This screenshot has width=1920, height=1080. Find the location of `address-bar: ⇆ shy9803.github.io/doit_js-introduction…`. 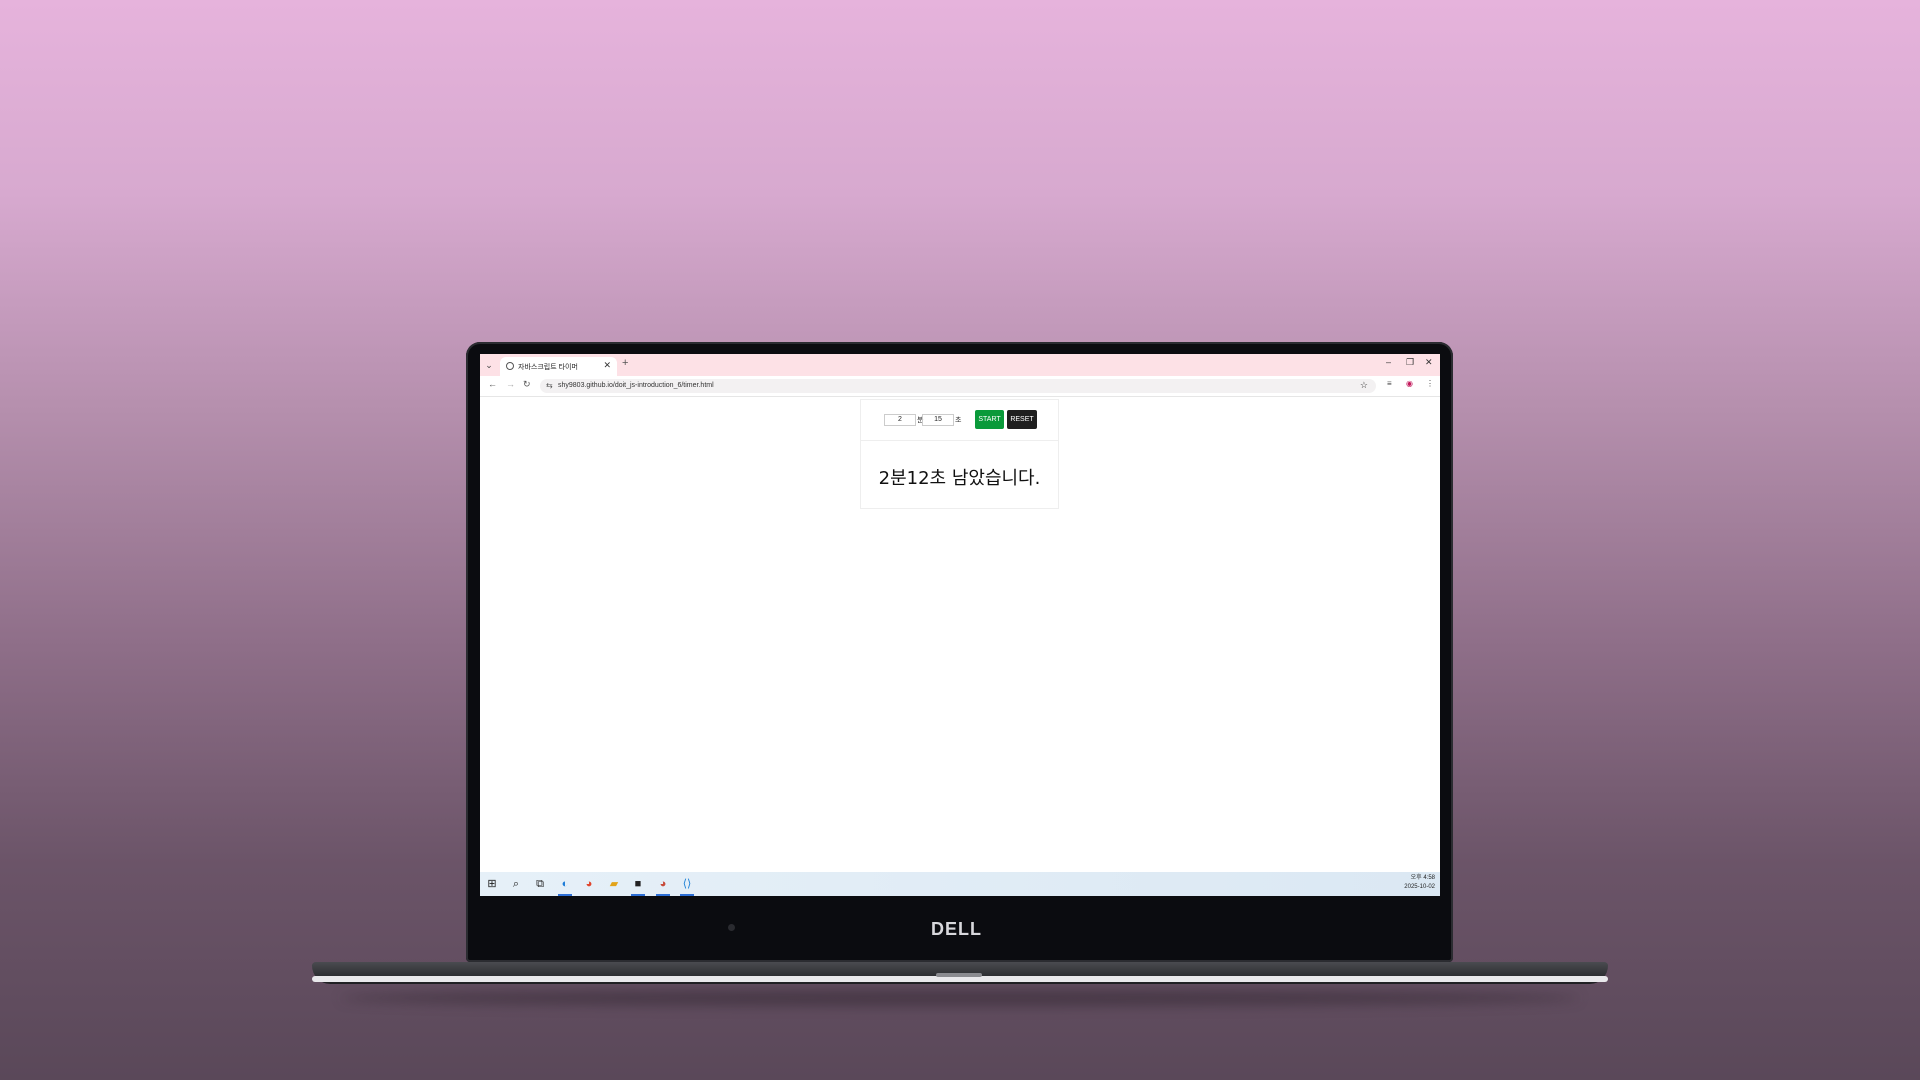

address-bar: ⇆ shy9803.github.io/doit_js-introduction… is located at coordinates (958, 386).